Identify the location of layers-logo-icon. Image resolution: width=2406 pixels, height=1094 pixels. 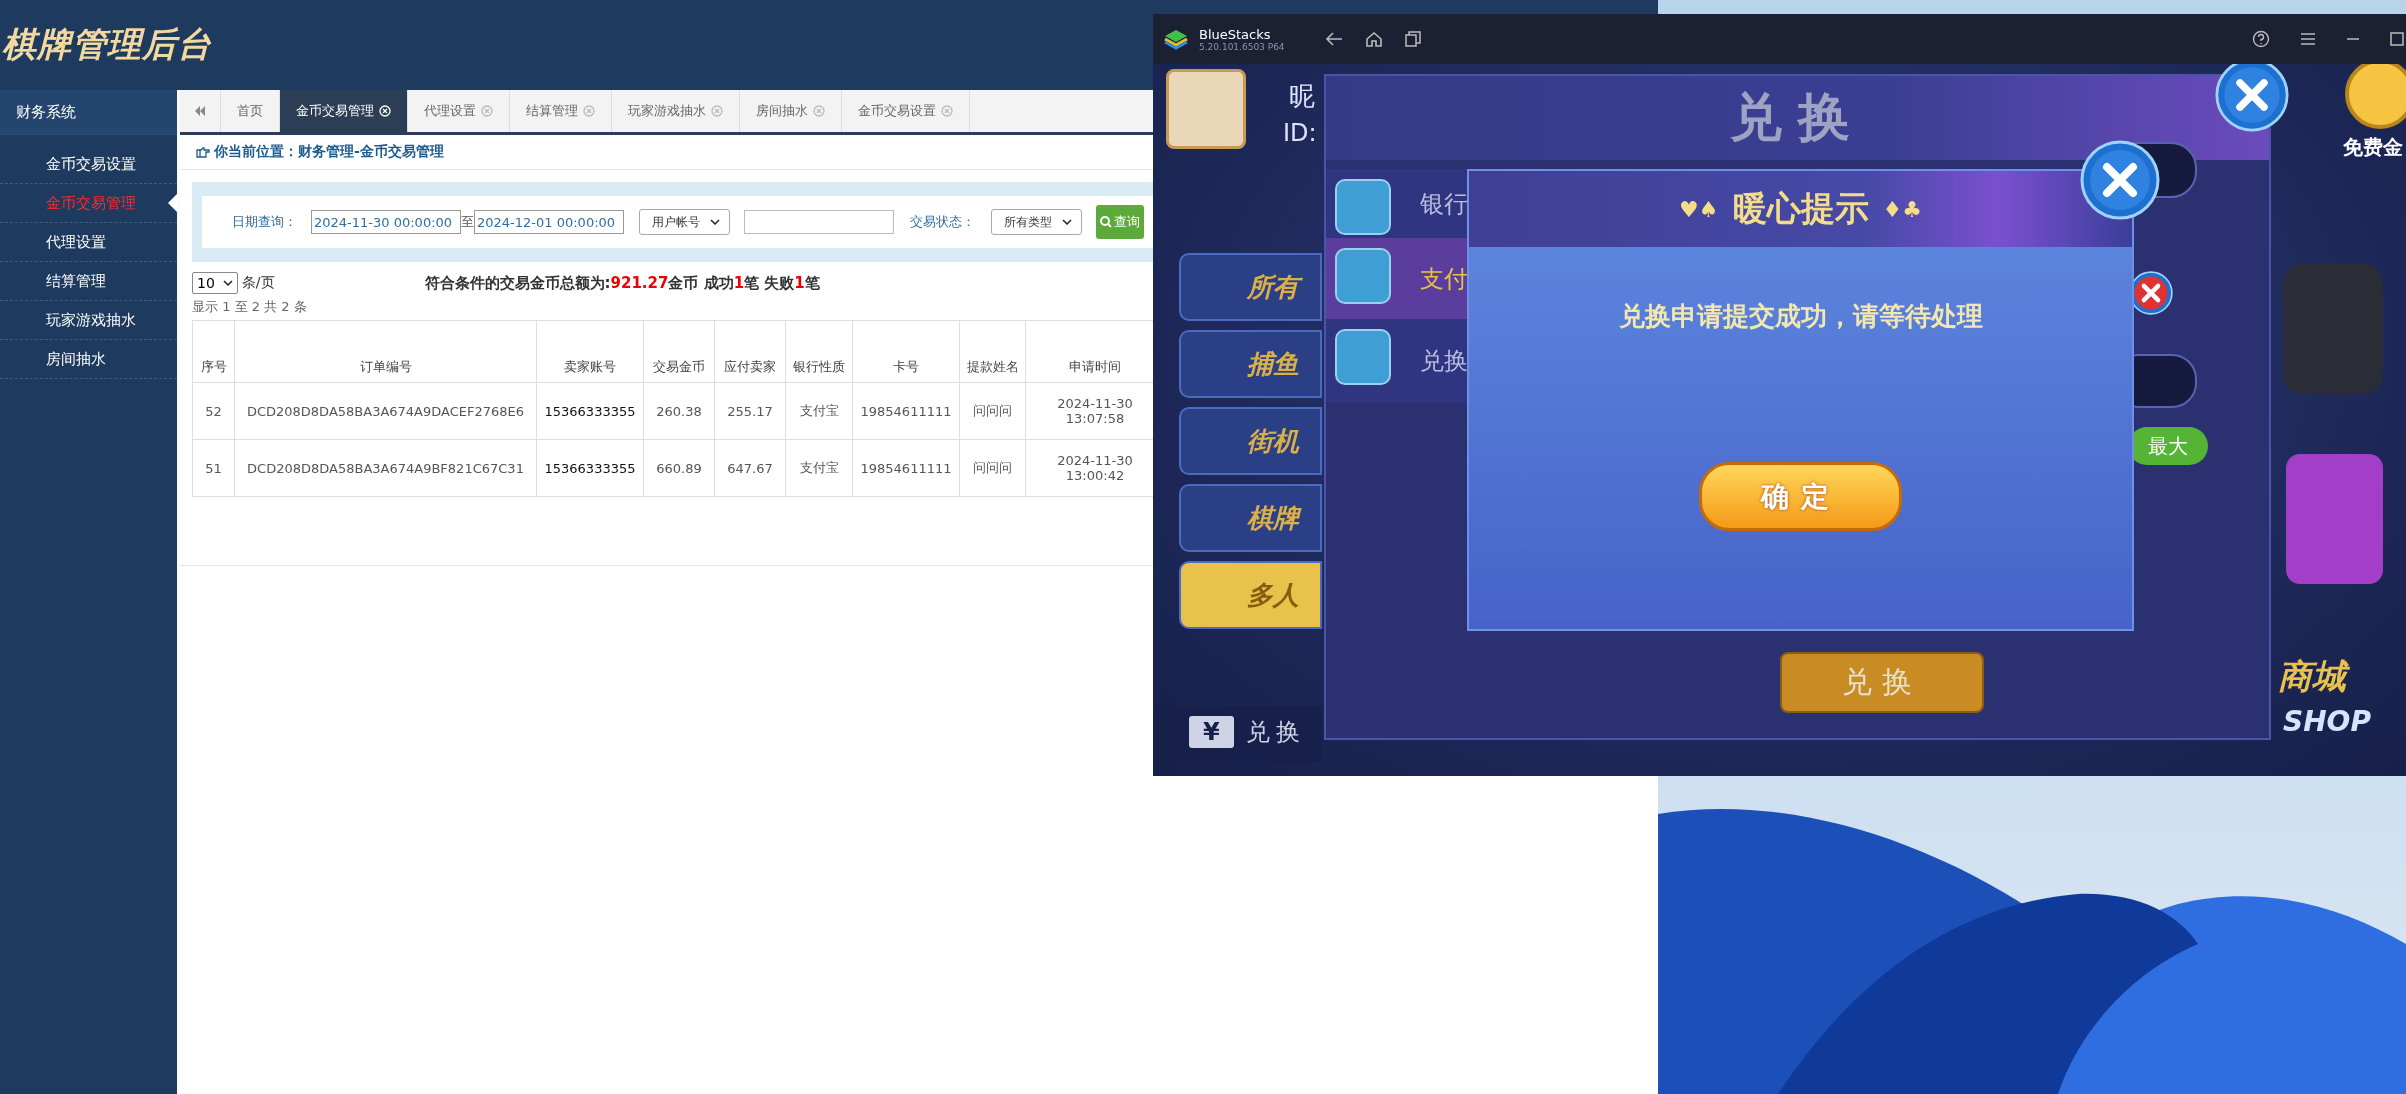
(1176, 39).